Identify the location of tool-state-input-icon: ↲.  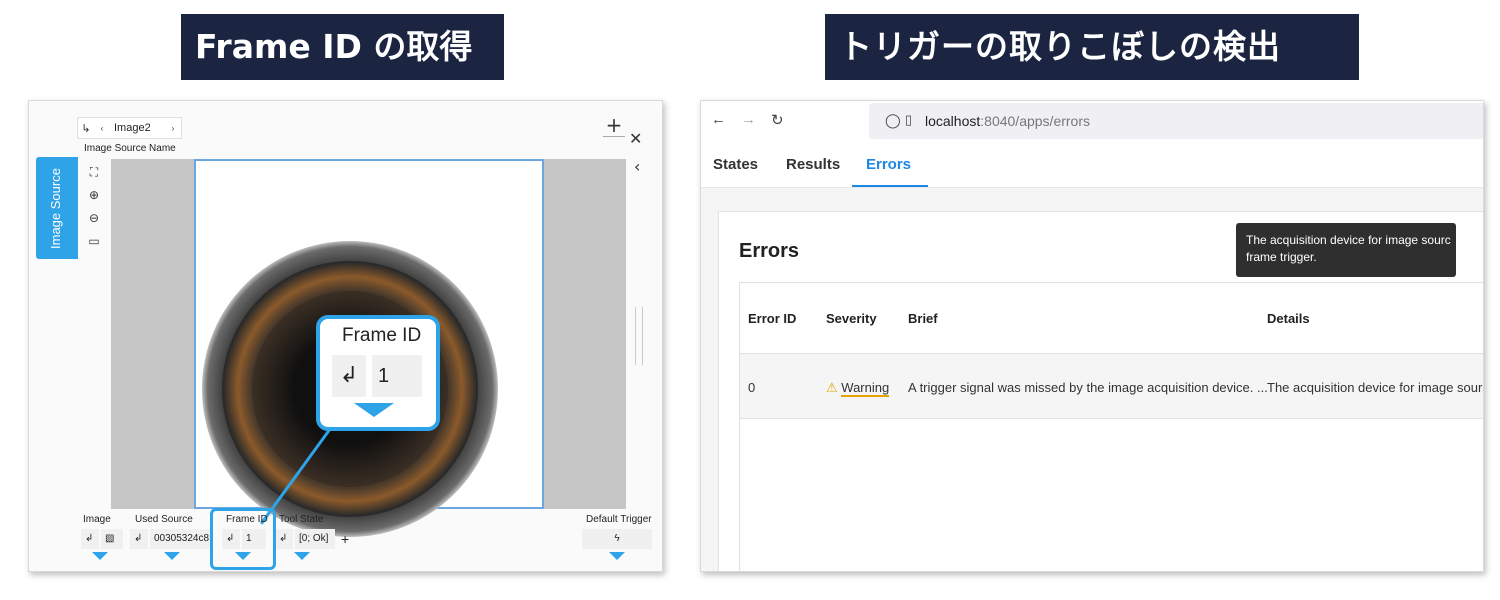
(284, 539).